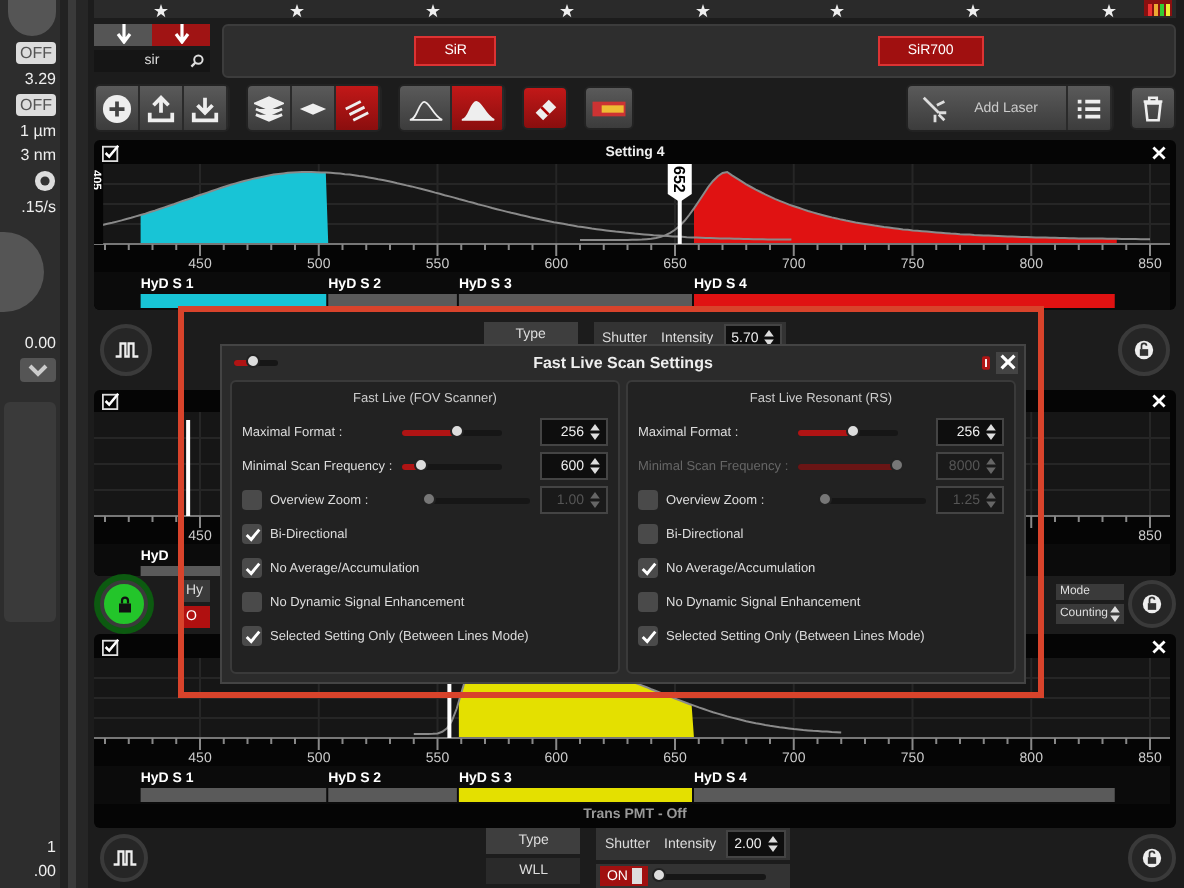 This screenshot has height=888, width=1184. What do you see at coordinates (40, 343) in the screenshot?
I see `value-text: 0.00` at bounding box center [40, 343].